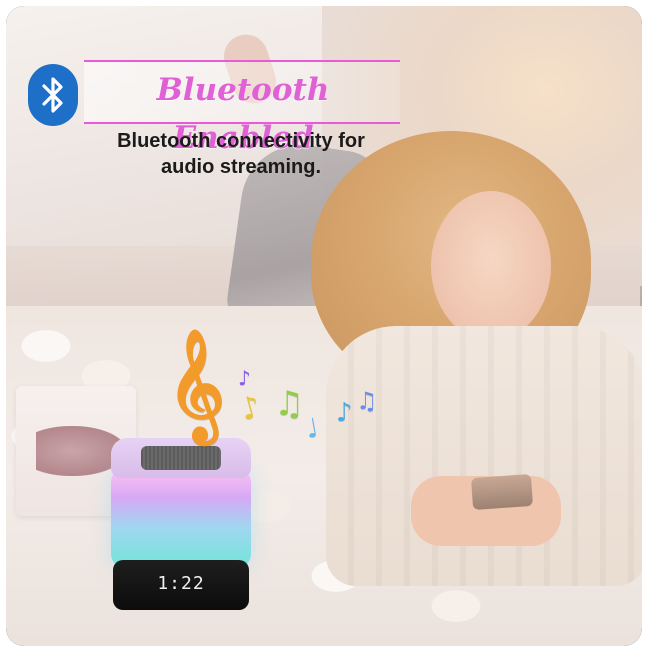 The width and height of the screenshot is (648, 650). What do you see at coordinates (243, 114) in the screenshot?
I see `feature-title: Bluetooth Enabled` at bounding box center [243, 114].